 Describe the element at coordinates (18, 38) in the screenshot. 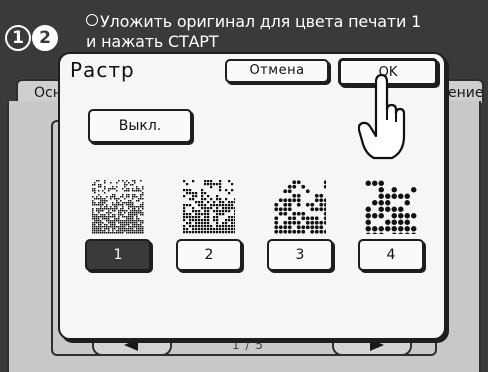

I see `step-1-indicator: 1` at that location.